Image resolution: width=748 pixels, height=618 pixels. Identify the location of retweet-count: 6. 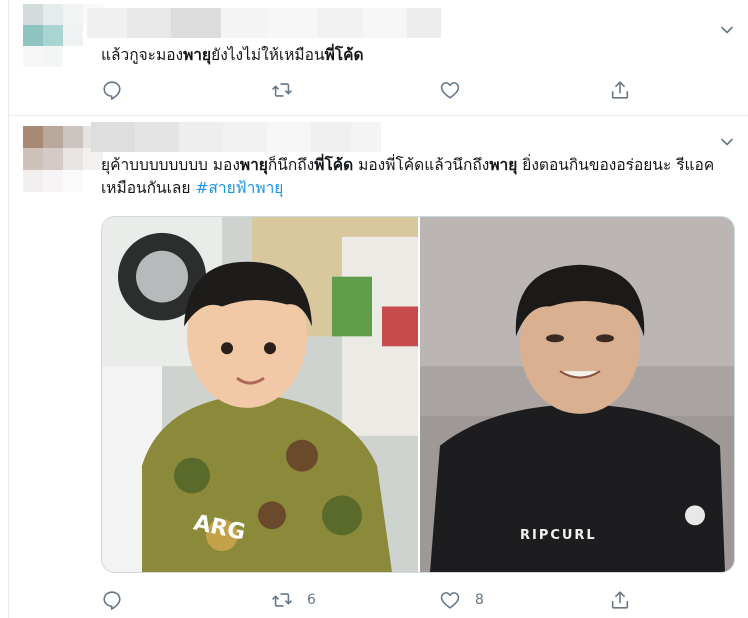
(311, 600).